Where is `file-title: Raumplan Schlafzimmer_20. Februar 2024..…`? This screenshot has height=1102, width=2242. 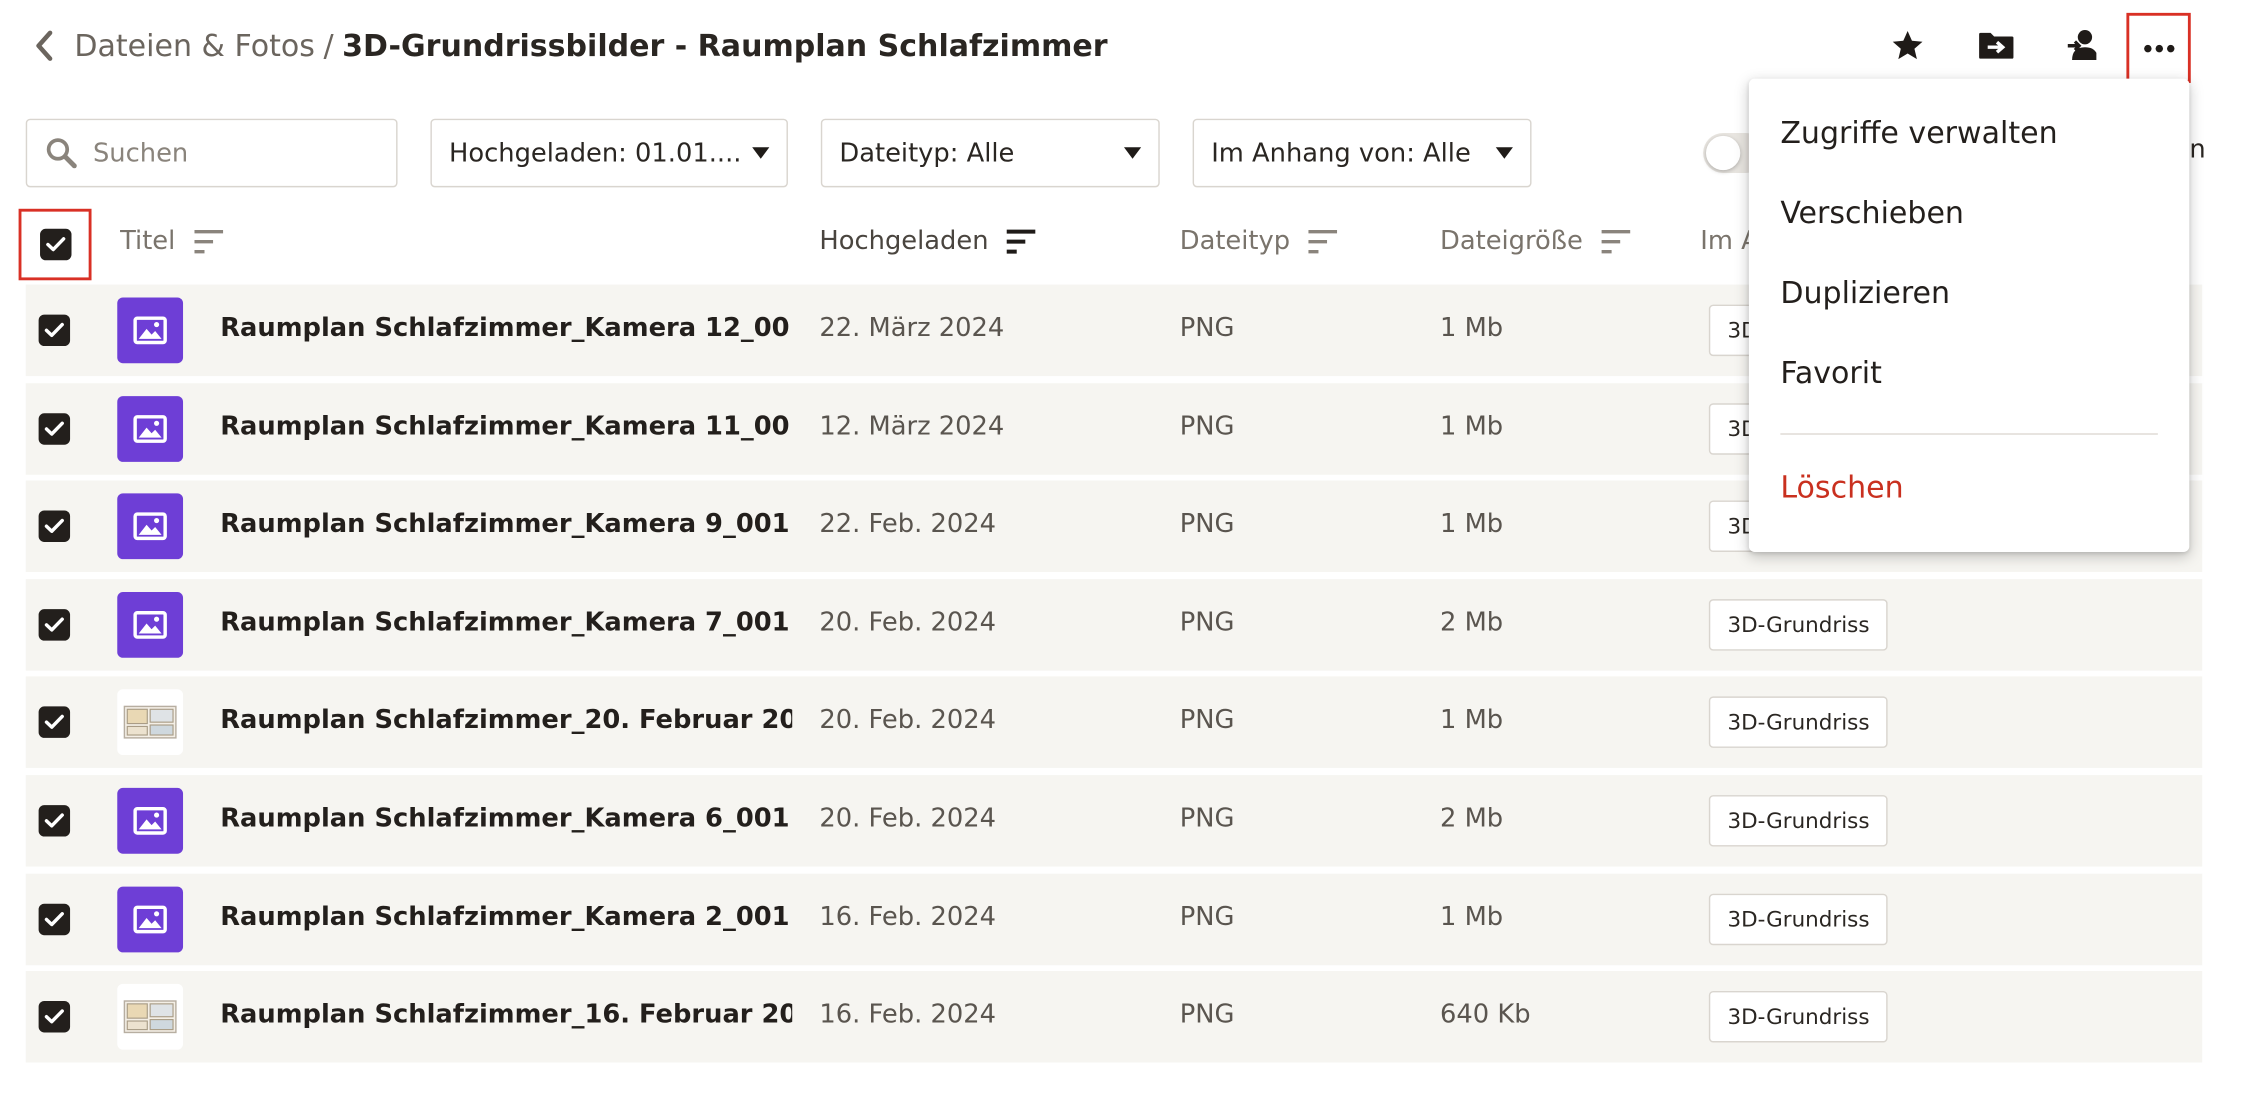 file-title: Raumplan Schlafzimmer_20. Februar 2024..… is located at coordinates (506, 721).